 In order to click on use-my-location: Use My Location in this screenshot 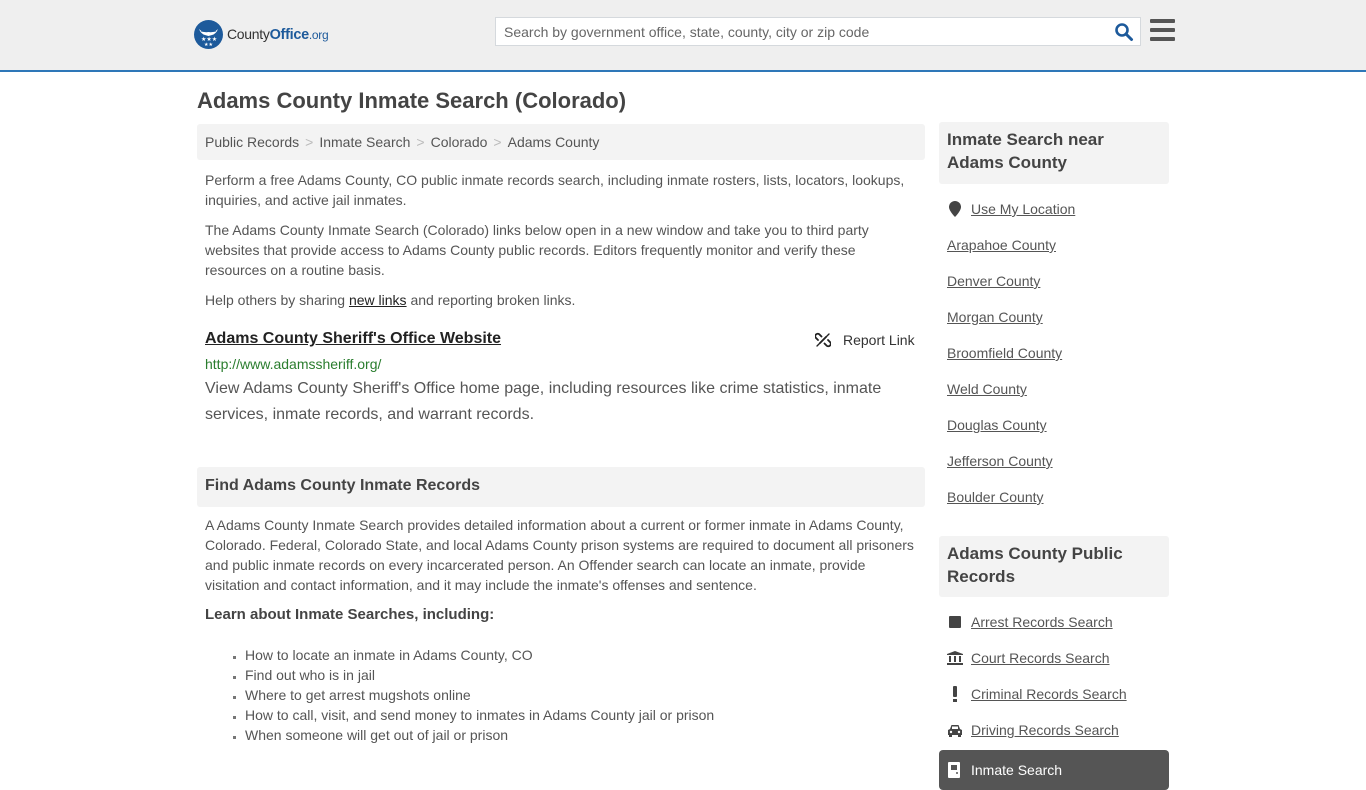, I will do `click(1011, 209)`.